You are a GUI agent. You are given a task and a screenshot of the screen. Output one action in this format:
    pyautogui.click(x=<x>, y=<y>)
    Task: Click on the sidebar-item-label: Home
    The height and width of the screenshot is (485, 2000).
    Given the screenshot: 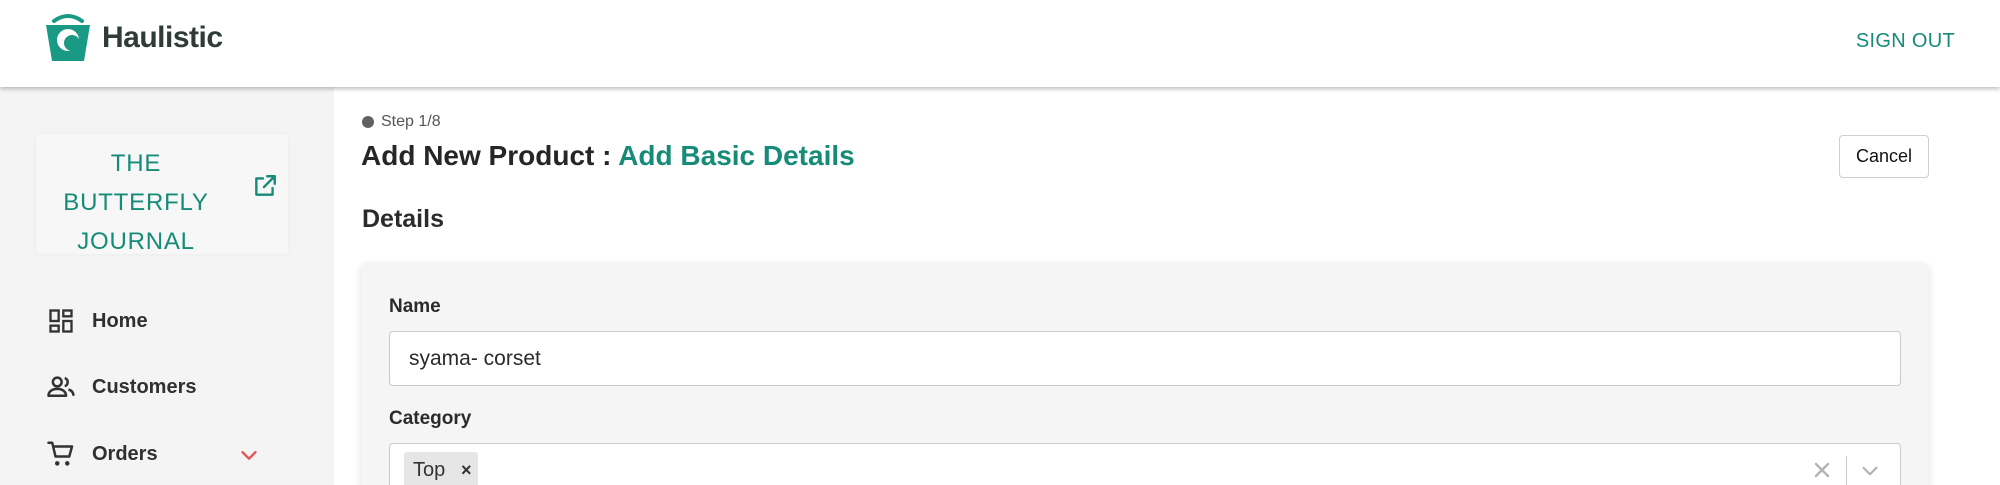 What is the action you would take?
    pyautogui.click(x=120, y=320)
    